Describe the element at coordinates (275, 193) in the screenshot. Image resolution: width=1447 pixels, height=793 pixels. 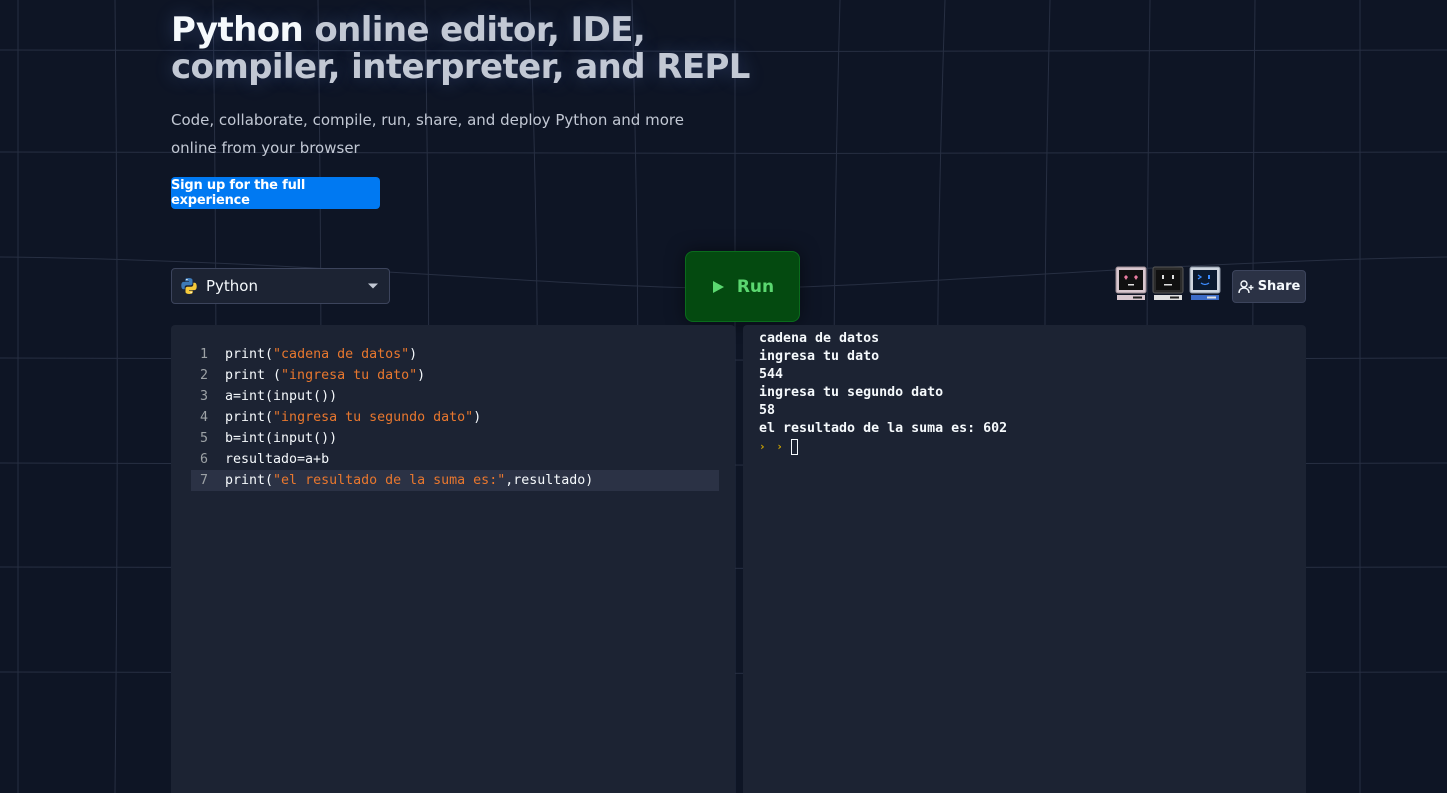
I see `signup-button: Sign up for the full experience` at that location.